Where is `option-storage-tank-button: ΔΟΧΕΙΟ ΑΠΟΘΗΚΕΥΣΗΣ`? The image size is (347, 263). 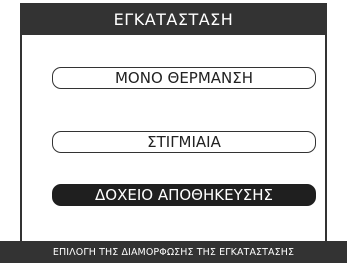
option-storage-tank-button: ΔΟΧΕΙΟ ΑΠΟΘΗΚΕΥΣΗΣ is located at coordinates (184, 195).